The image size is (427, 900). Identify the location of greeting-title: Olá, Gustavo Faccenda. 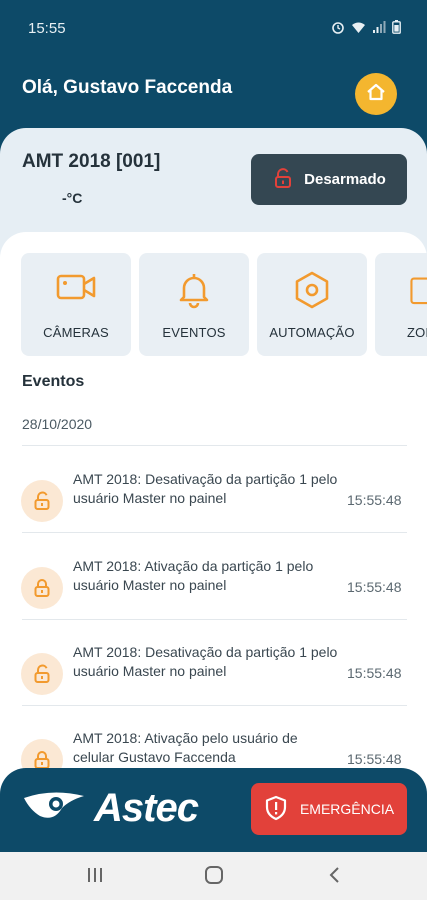
(127, 87).